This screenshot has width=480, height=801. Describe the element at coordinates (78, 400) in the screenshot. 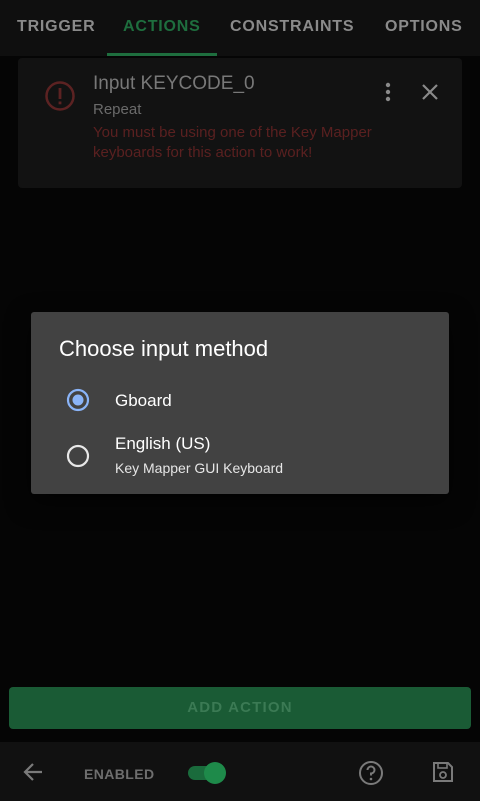

I see `radio-selected-icon` at that location.